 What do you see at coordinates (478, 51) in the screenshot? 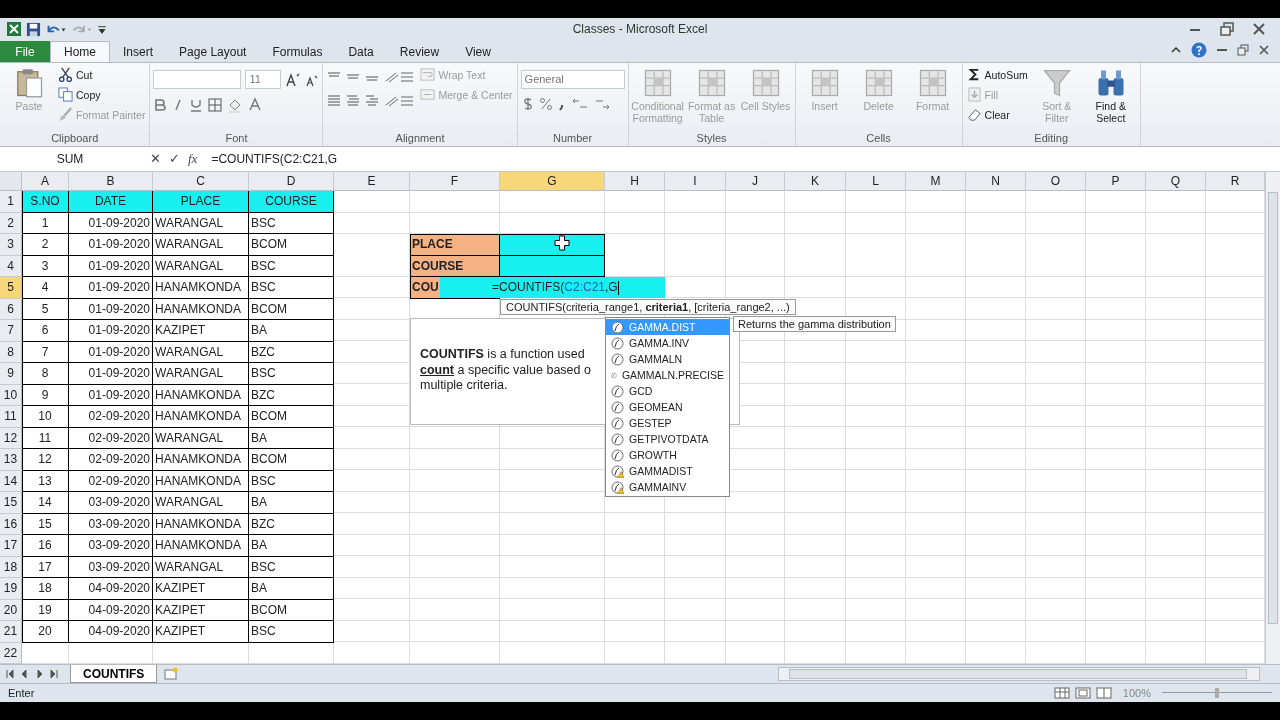
I see `ribbon-tab: View` at bounding box center [478, 51].